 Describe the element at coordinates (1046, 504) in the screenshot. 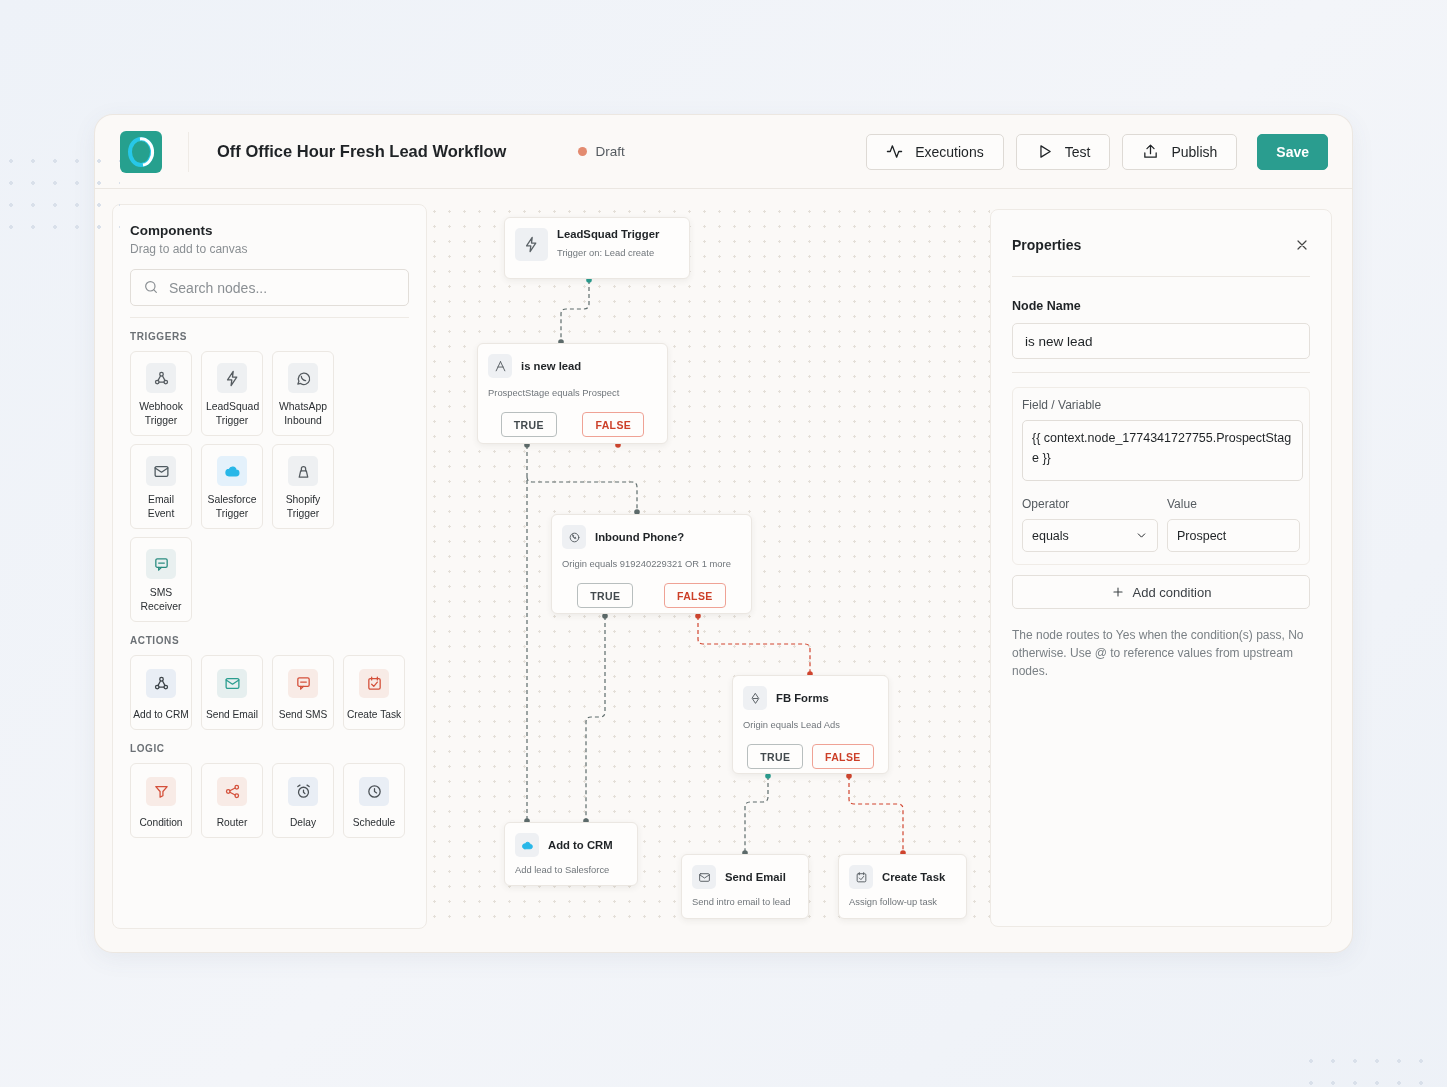

I see `field-label: Operator` at that location.